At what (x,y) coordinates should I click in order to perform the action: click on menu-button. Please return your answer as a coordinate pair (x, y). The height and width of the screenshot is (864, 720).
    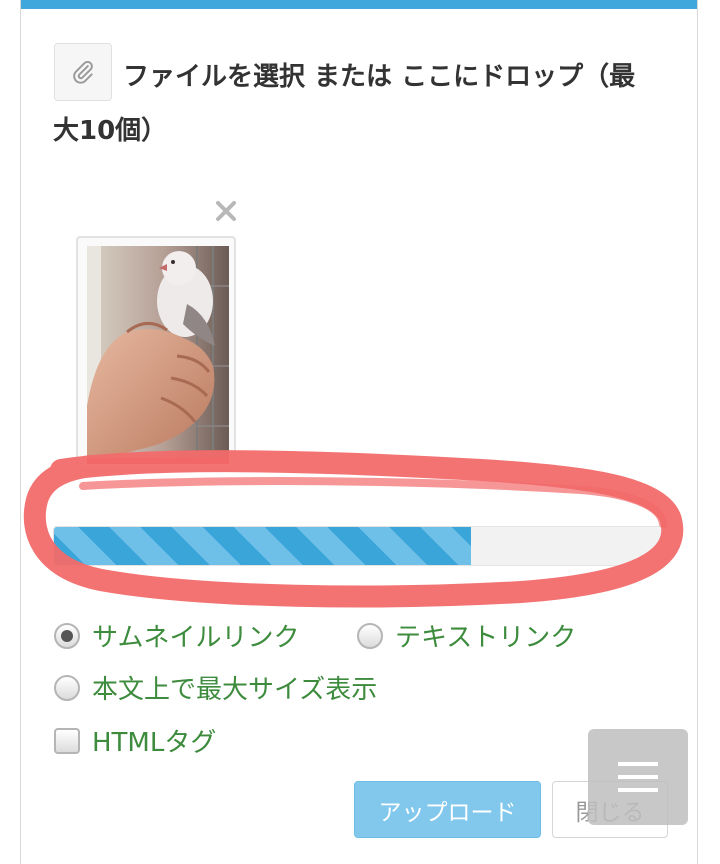
    Looking at the image, I should click on (638, 777).